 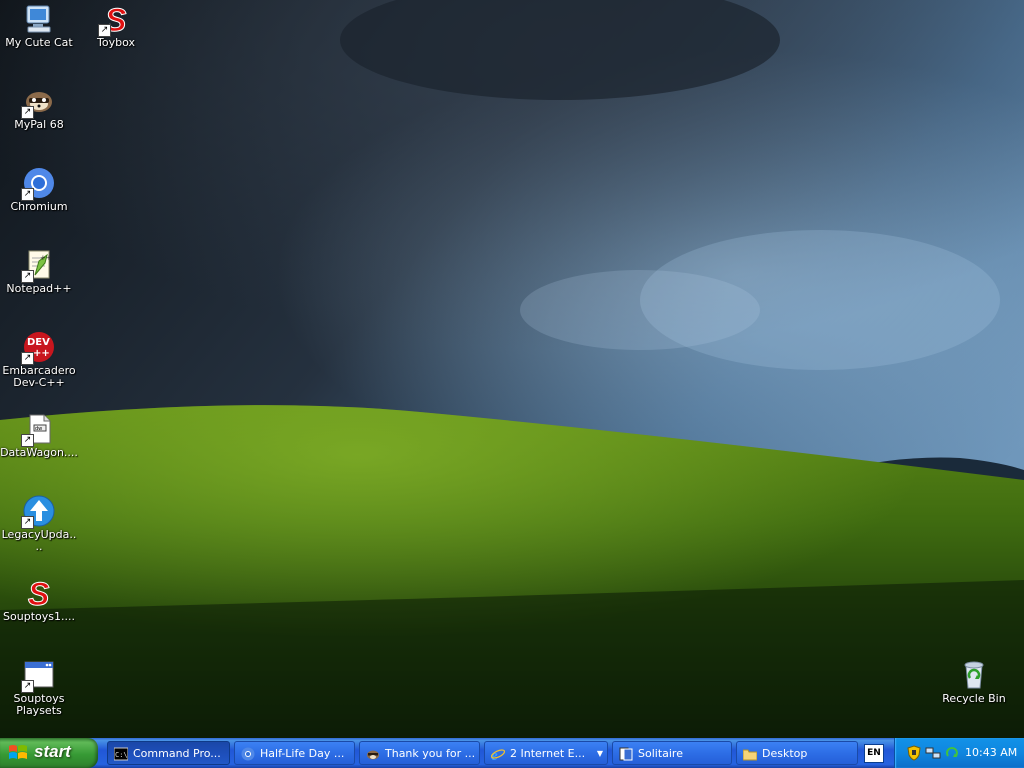 I want to click on icon-label: Toybox, so click(x=116, y=42).